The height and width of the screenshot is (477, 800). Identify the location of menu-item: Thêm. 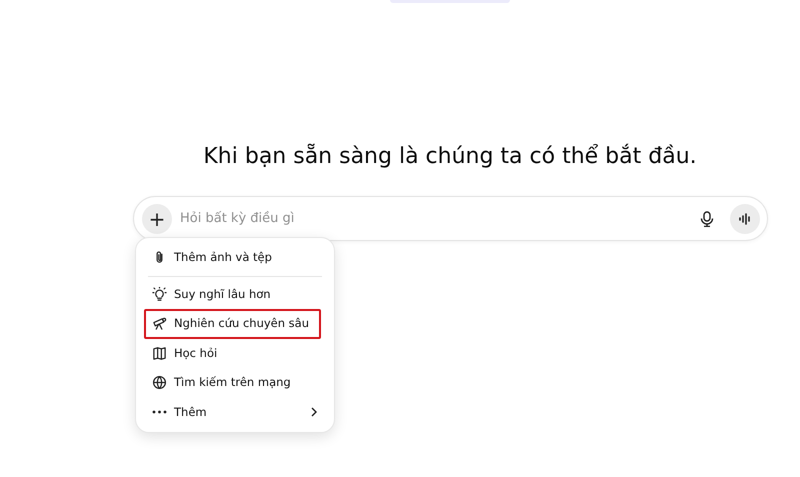
(235, 412).